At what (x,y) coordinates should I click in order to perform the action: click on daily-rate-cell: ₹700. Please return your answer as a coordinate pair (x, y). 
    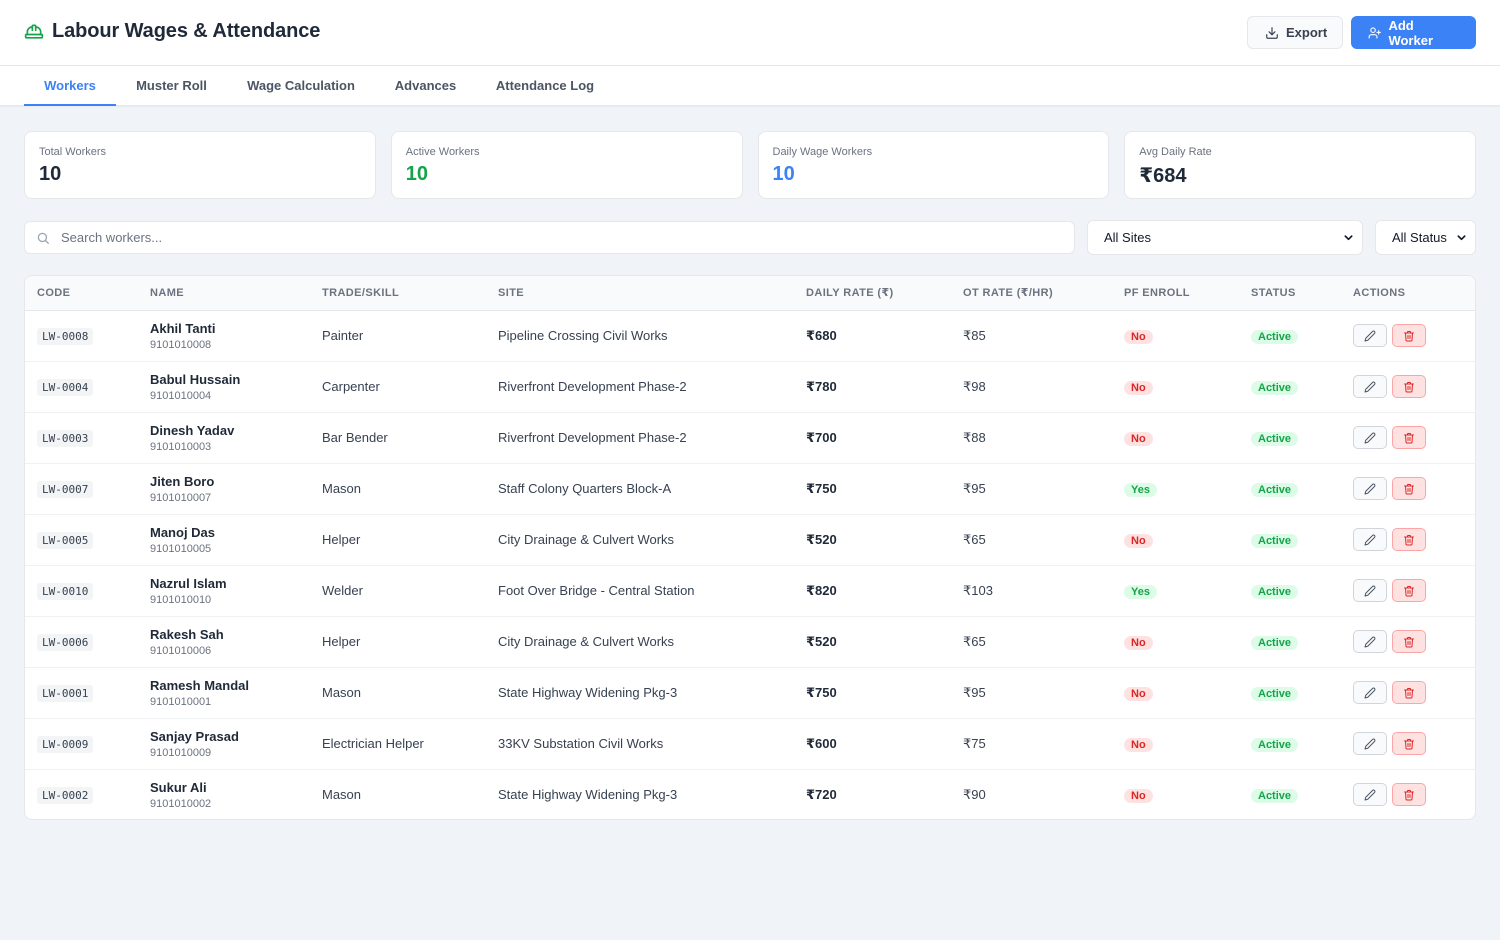
    Looking at the image, I should click on (821, 437).